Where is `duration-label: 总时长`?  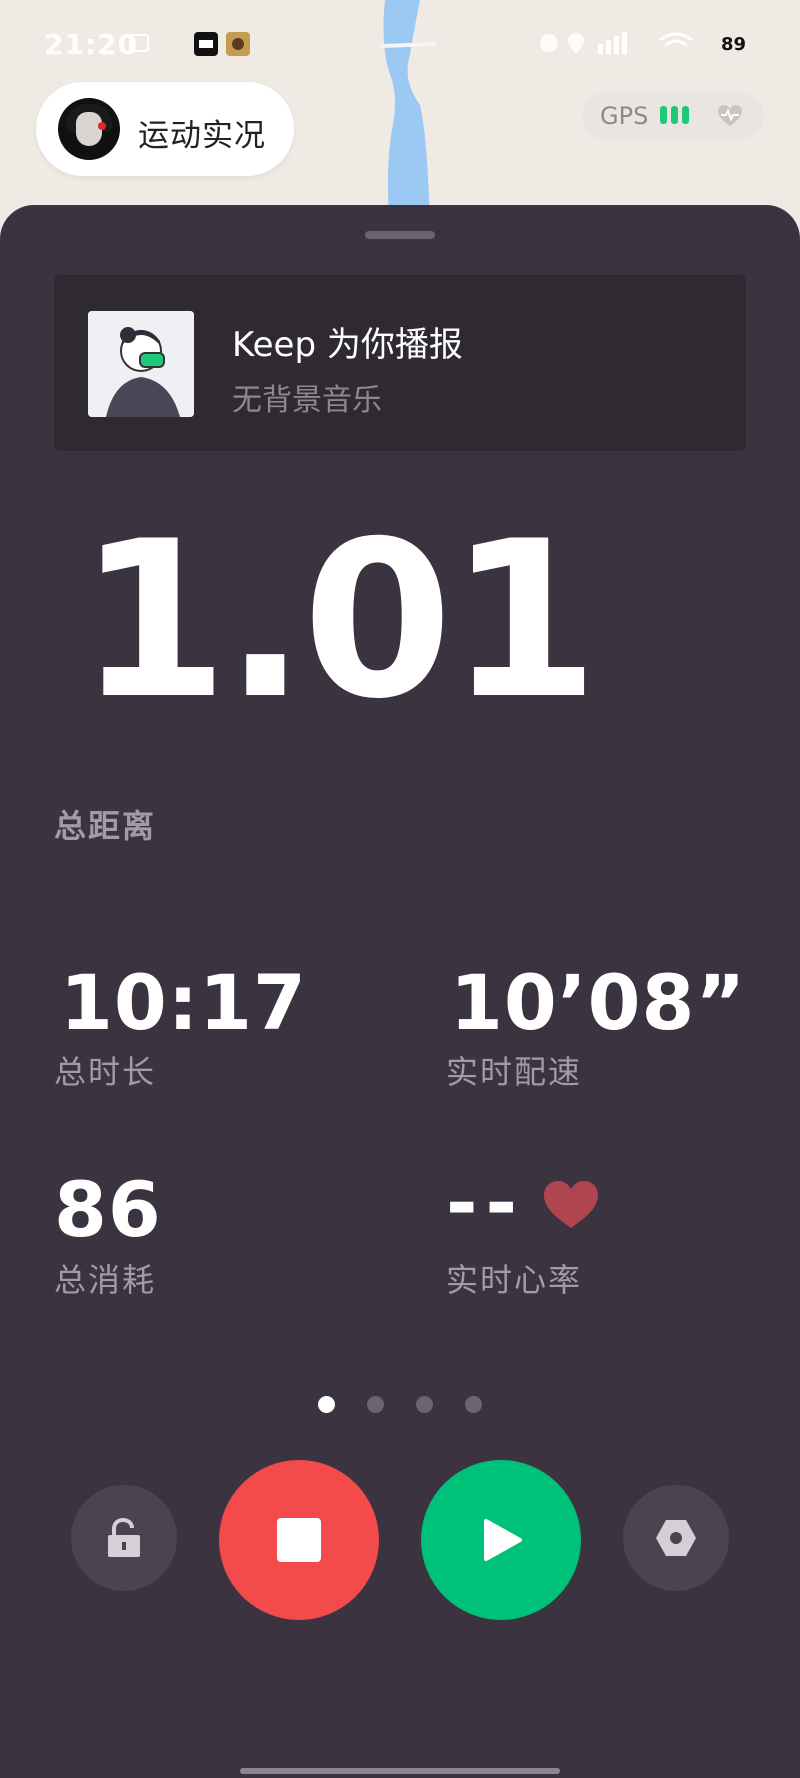 duration-label: 总时长 is located at coordinates (105, 1072).